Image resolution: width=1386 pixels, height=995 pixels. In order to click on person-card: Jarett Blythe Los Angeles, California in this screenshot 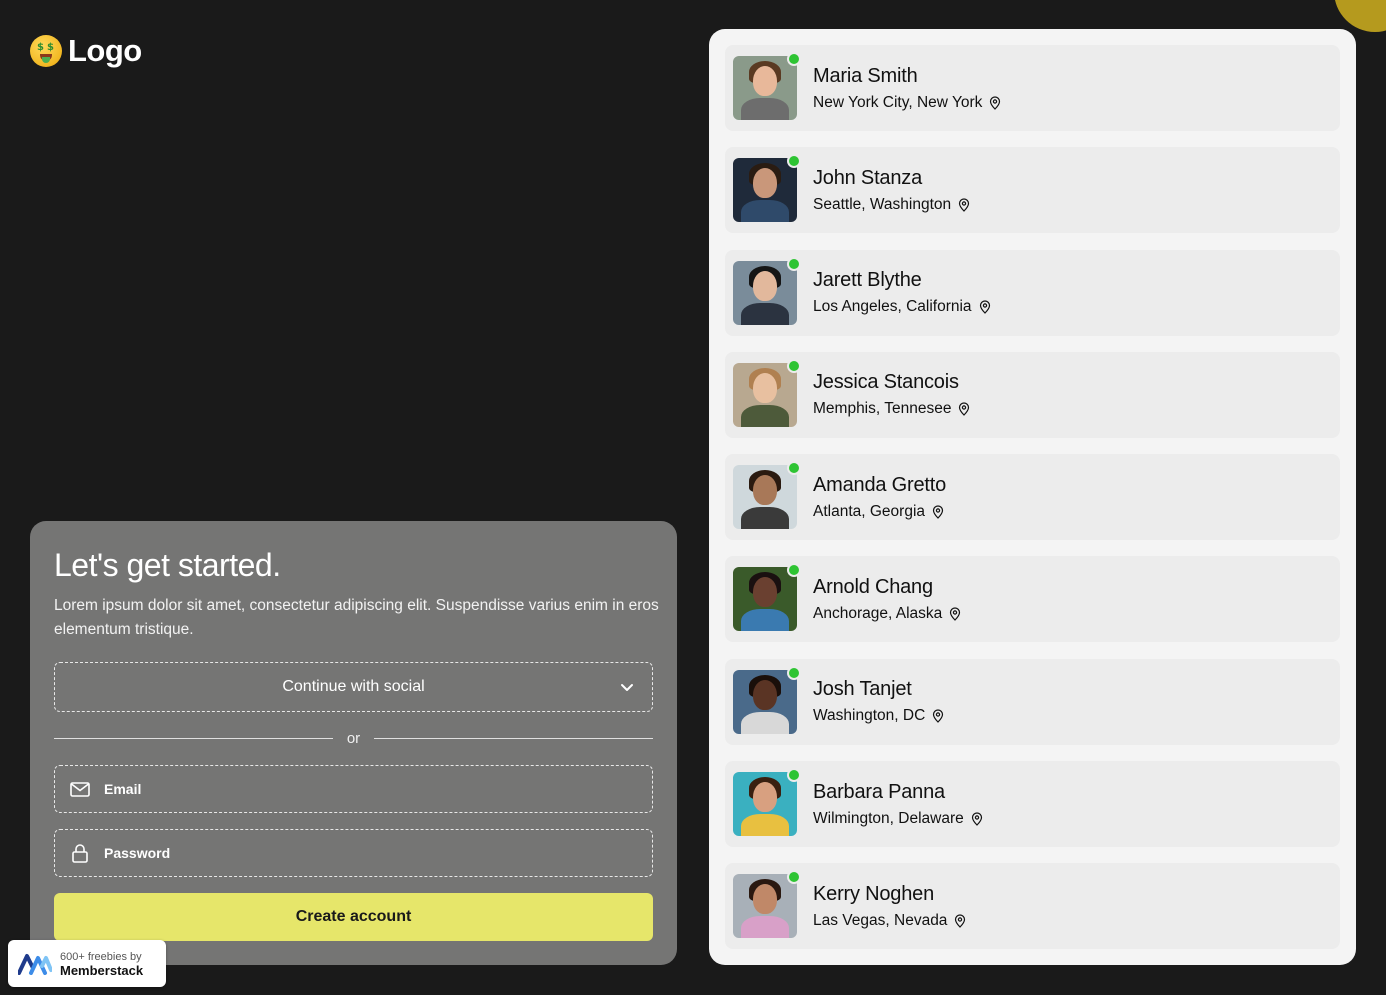, I will do `click(1032, 292)`.